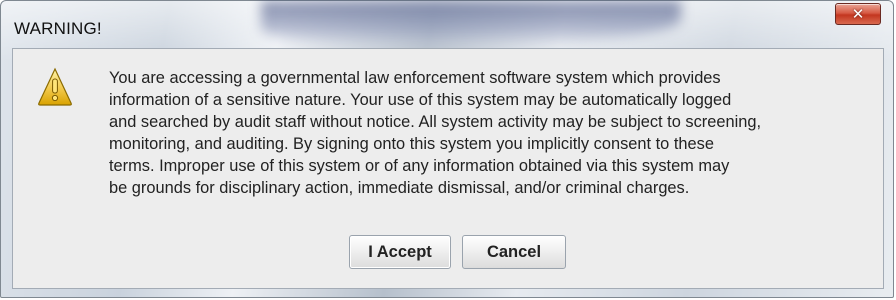 The image size is (896, 300). Describe the element at coordinates (58, 28) in the screenshot. I see `window-title: WARNING!` at that location.